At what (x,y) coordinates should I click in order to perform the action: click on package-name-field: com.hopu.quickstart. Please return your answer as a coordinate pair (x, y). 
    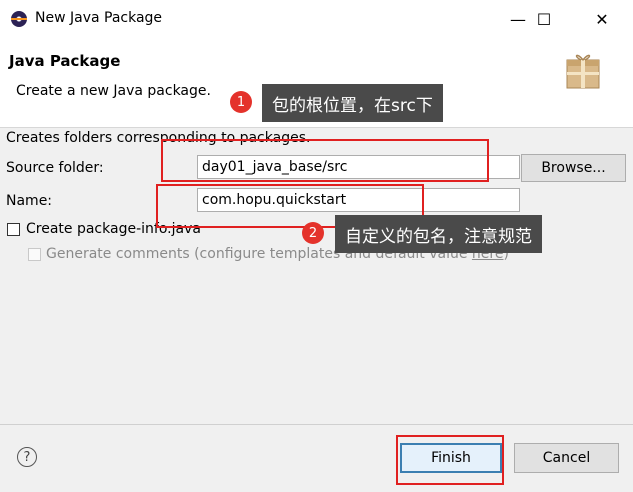
    Looking at the image, I should click on (358, 200).